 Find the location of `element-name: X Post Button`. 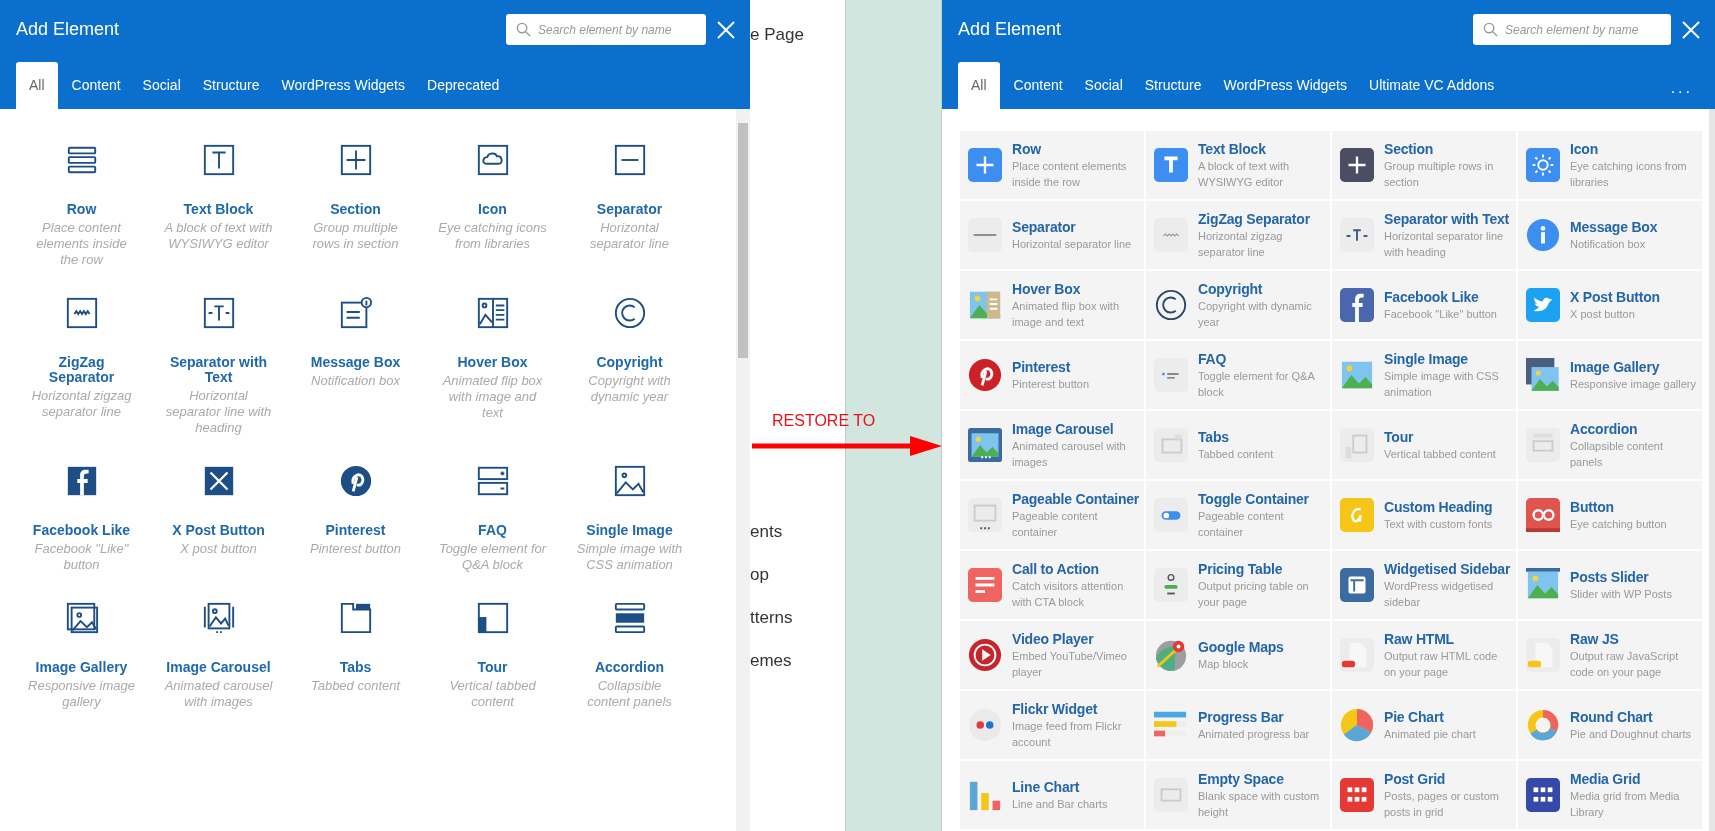

element-name: X Post Button is located at coordinates (218, 530).